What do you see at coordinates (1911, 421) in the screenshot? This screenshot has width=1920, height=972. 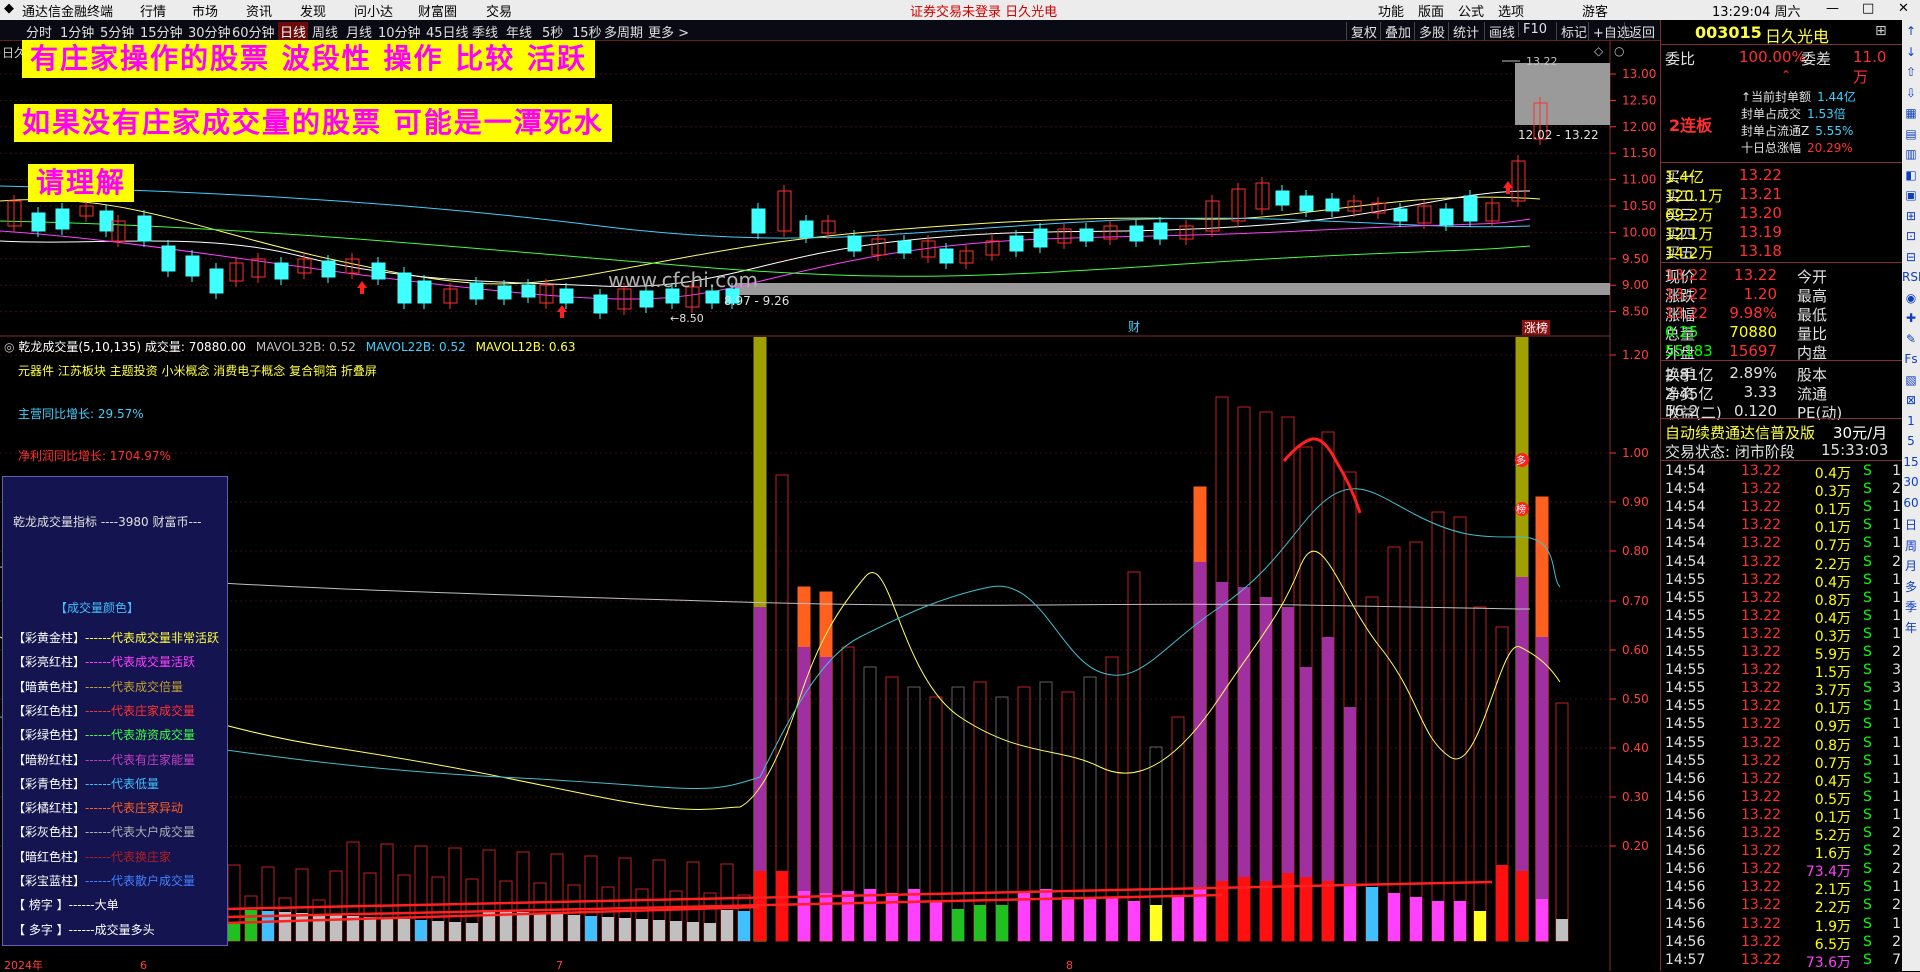 I see `vtool-button: 1` at bounding box center [1911, 421].